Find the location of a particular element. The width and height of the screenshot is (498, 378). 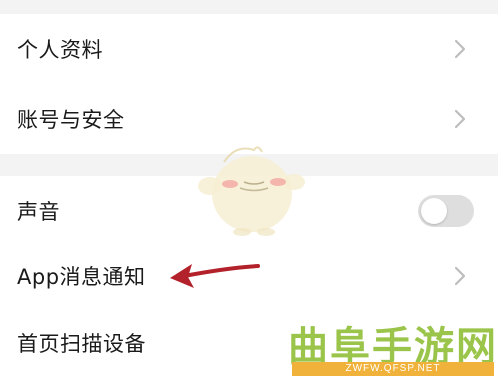

annotation-arrow-icon is located at coordinates (215, 276).